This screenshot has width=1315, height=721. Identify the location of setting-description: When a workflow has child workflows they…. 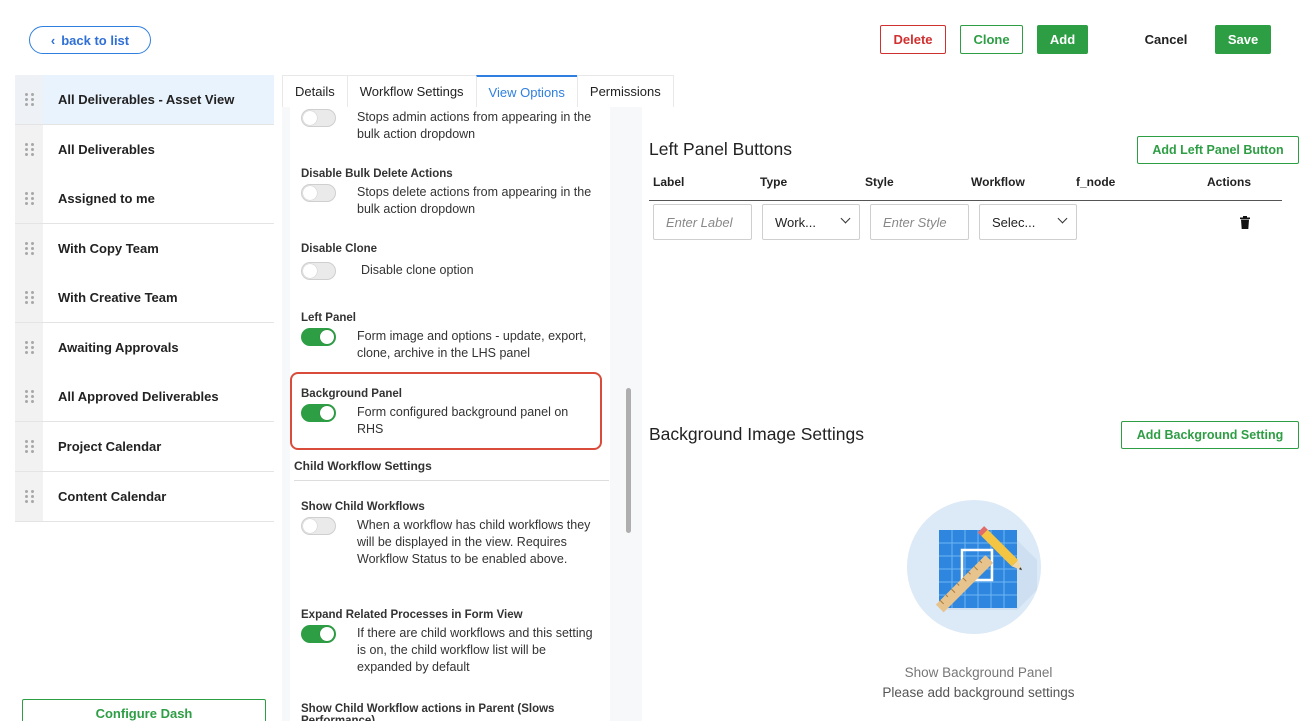
(474, 542).